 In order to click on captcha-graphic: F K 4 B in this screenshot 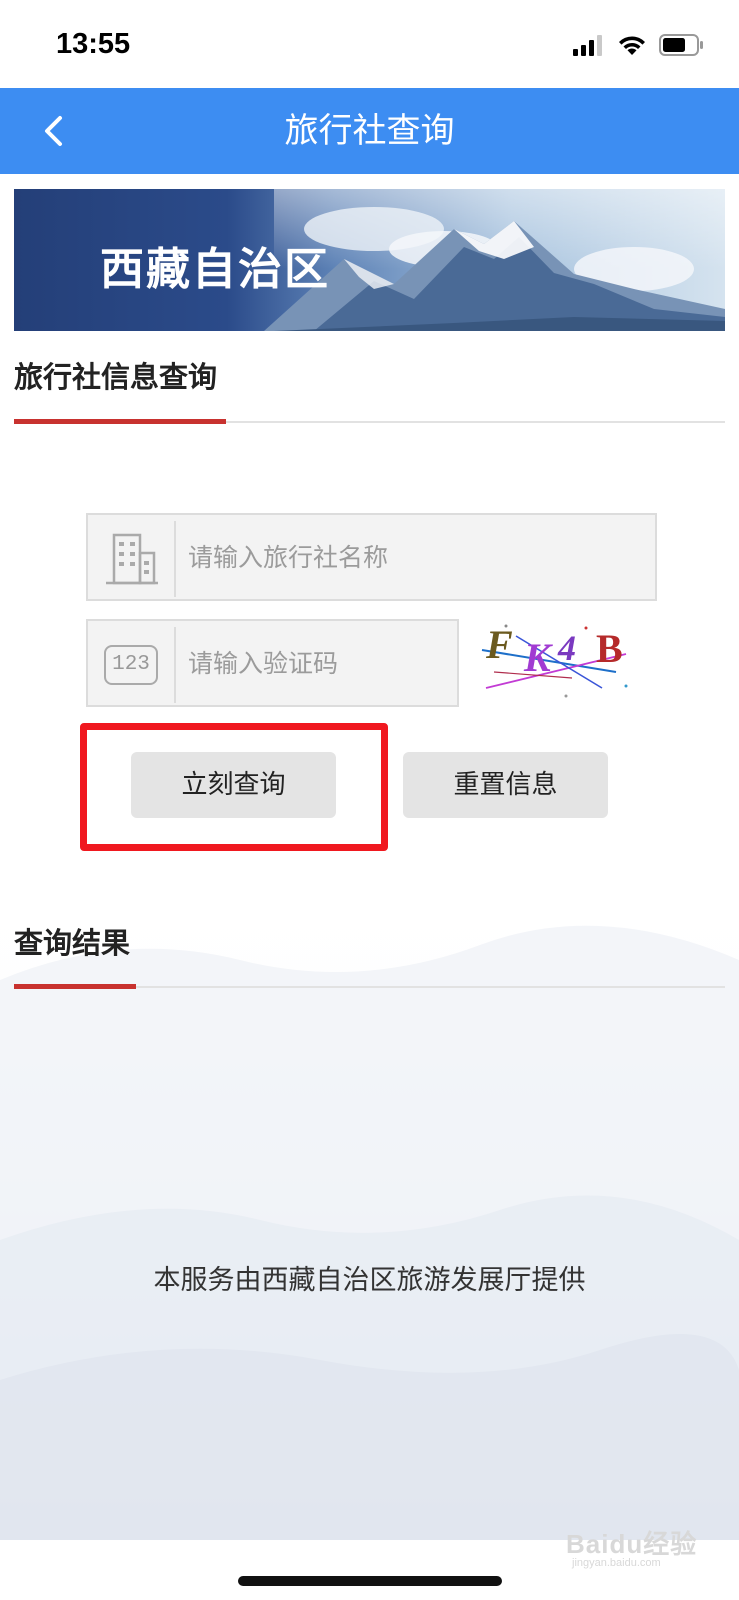, I will do `click(554, 660)`.